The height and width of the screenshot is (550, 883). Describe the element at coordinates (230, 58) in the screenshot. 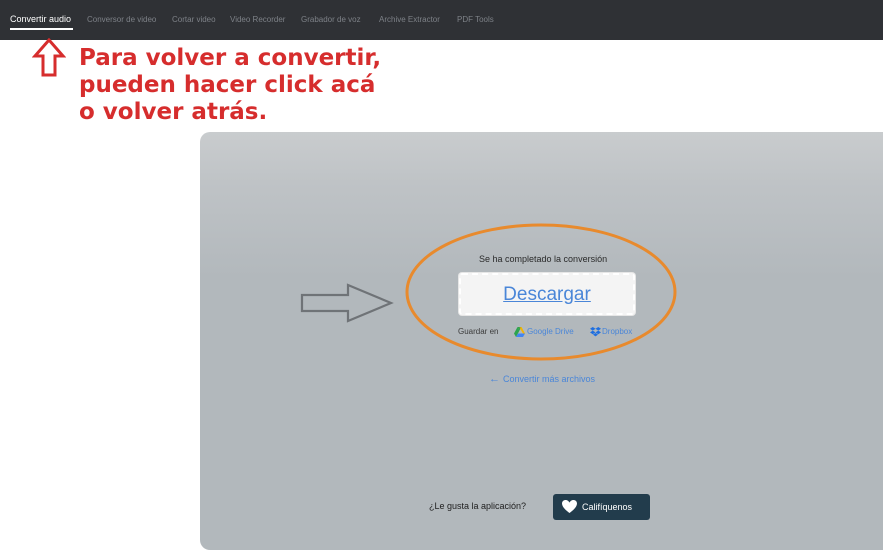

I see `annotation-line: Para volver a convertir,` at that location.